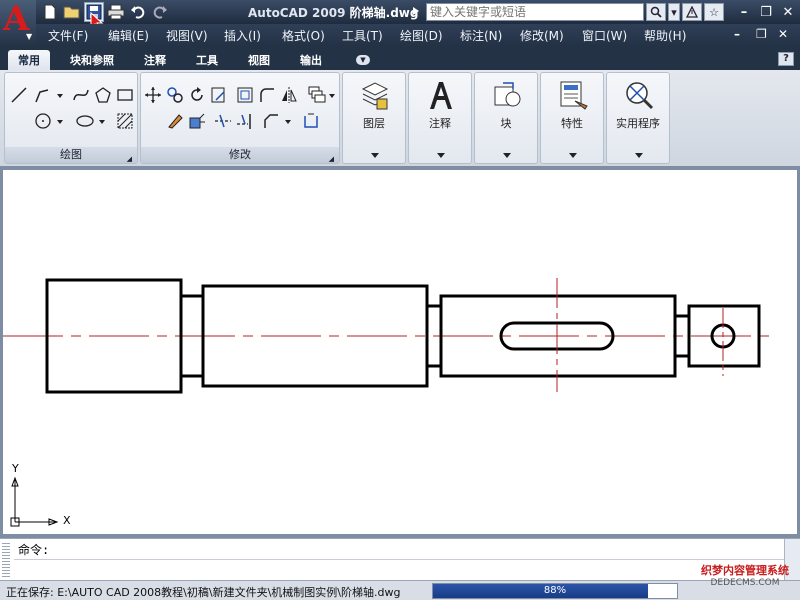 Image resolution: width=800 pixels, height=600 pixels. I want to click on explode-icon, so click(197, 121).